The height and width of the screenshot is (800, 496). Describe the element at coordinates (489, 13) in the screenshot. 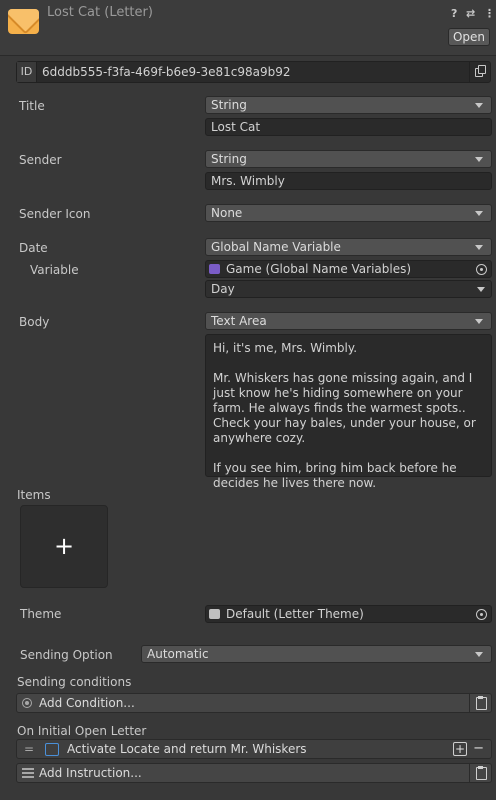

I see `kebab-menu-icon: ⋮` at that location.